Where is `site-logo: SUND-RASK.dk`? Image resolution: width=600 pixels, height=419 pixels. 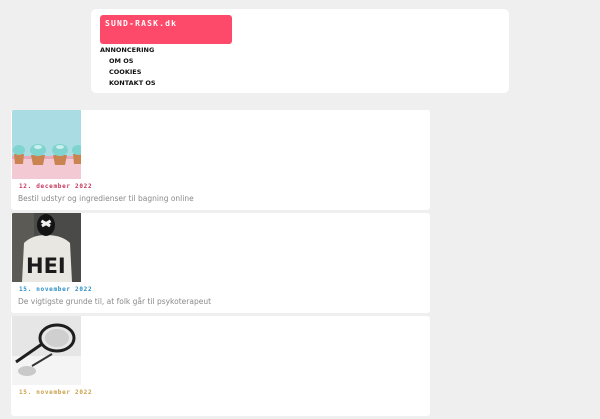 site-logo: SUND-RASK.dk is located at coordinates (166, 29).